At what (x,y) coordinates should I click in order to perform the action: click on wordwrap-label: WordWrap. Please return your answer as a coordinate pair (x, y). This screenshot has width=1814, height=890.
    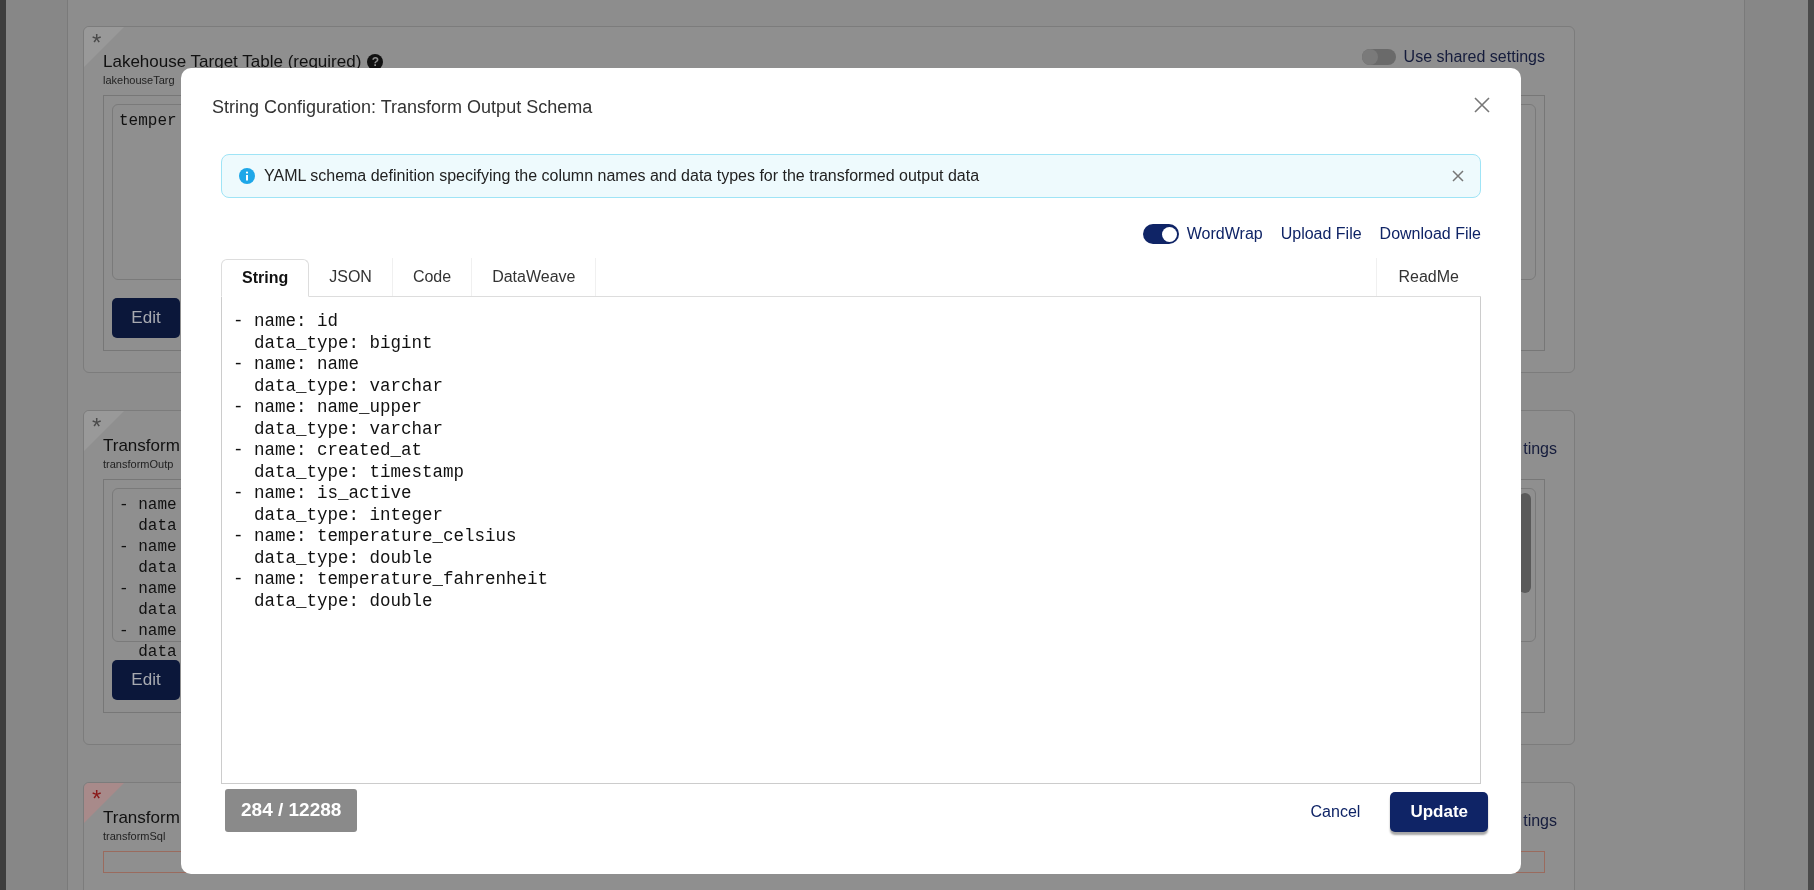
    Looking at the image, I should click on (1224, 234).